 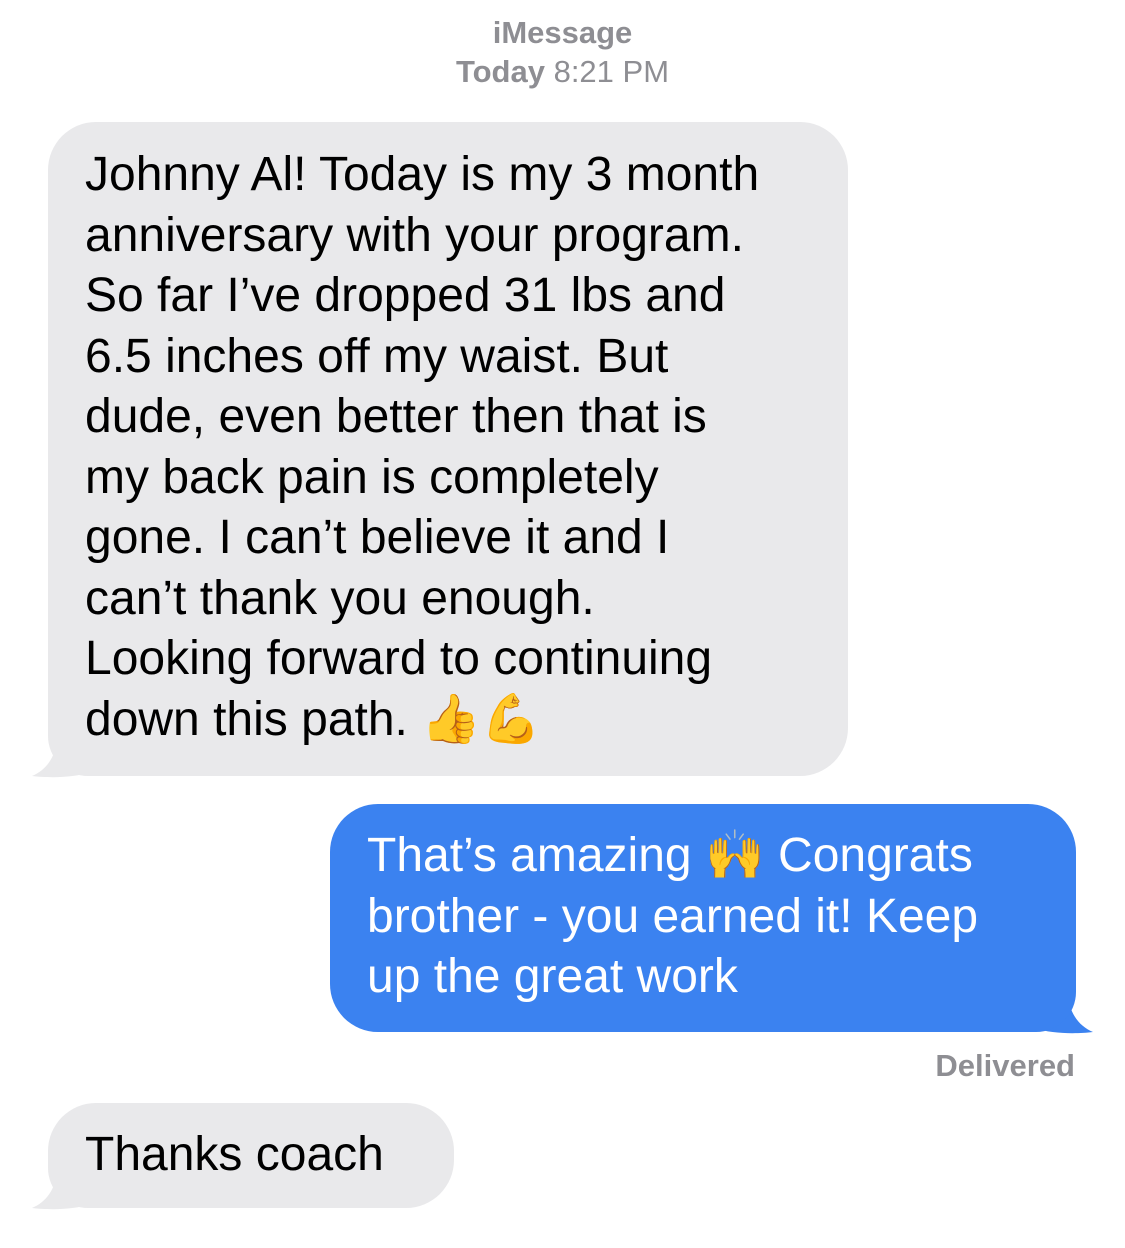 What do you see at coordinates (1005, 1065) in the screenshot?
I see `delivered-status: Delivered` at bounding box center [1005, 1065].